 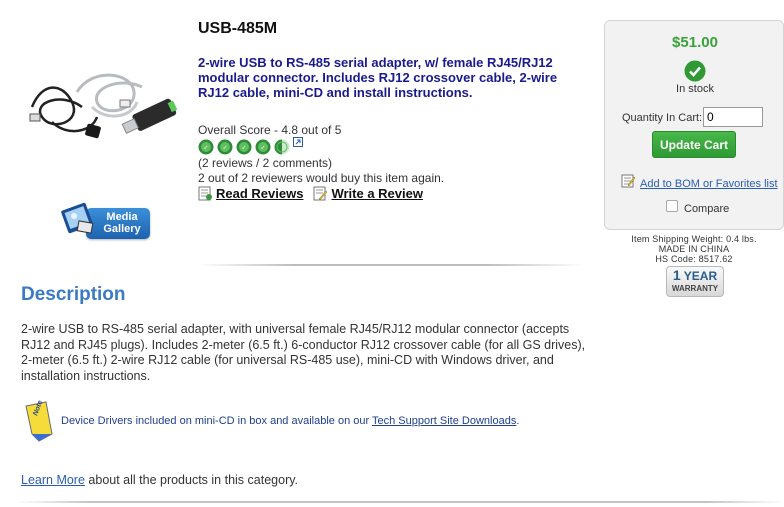 I want to click on warranty-year-word: YEAR, so click(x=700, y=276).